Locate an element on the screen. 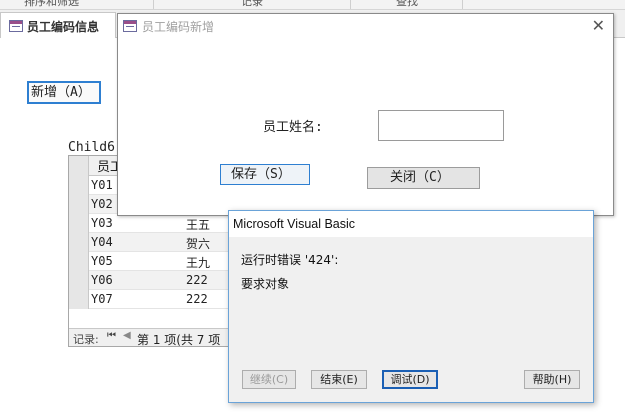  runtime-error-code: 运行时错误 '424': is located at coordinates (290, 260).